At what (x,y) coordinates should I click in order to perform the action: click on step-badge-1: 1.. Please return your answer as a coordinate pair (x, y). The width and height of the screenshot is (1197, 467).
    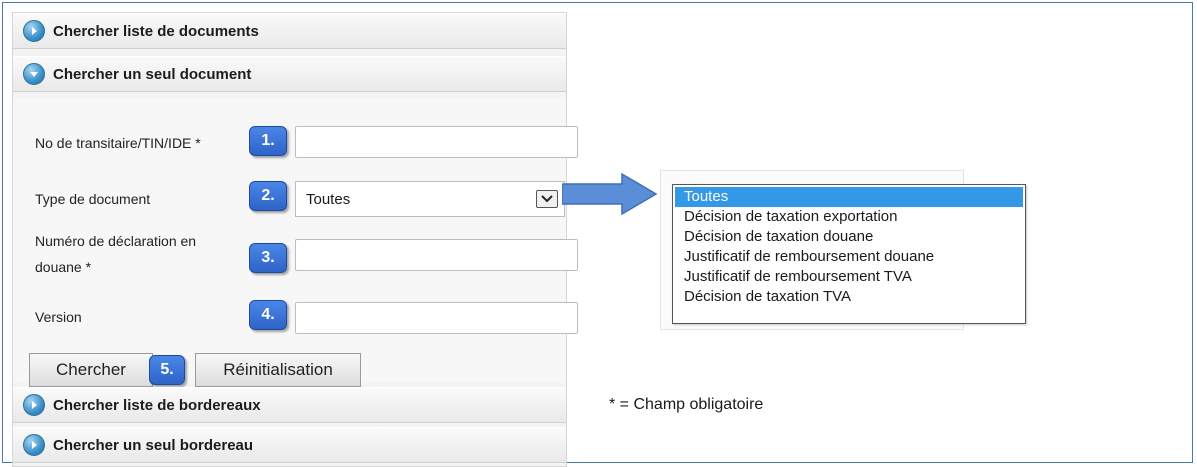
    Looking at the image, I should click on (268, 141).